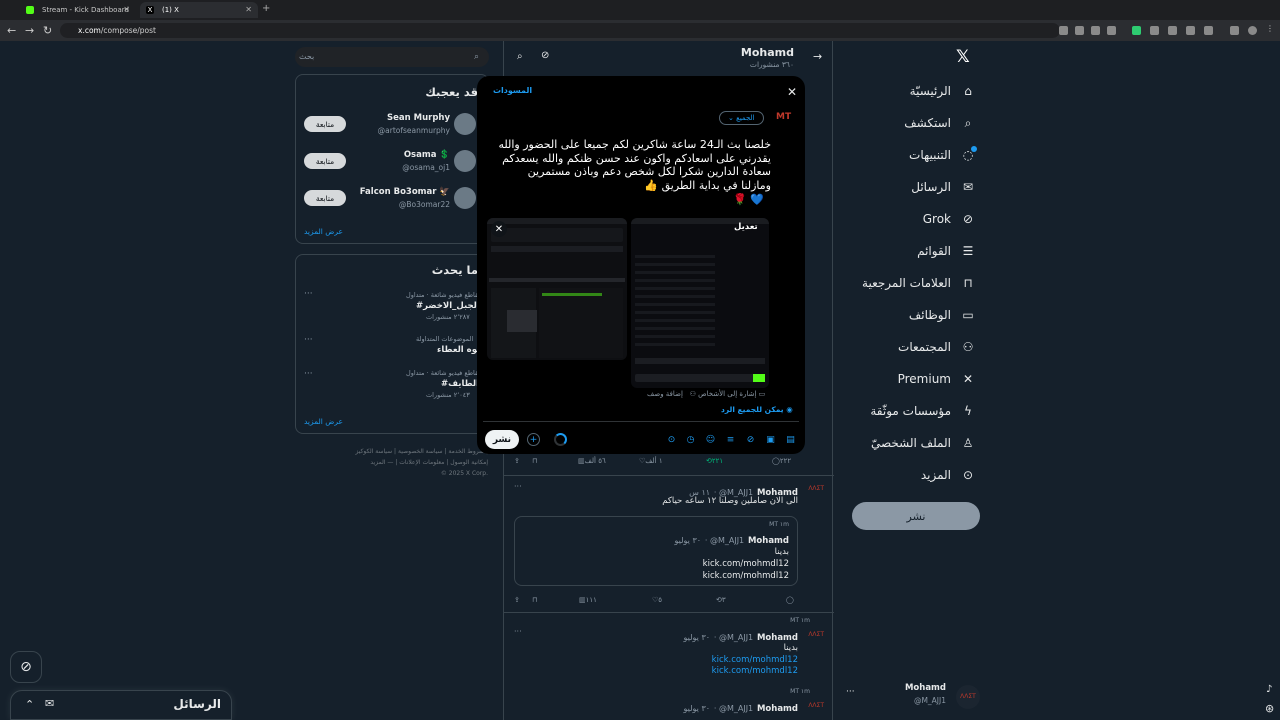 The image size is (1280, 720). Describe the element at coordinates (427, 155) in the screenshot. I see `suggested-user-name: Osama 💲` at that location.